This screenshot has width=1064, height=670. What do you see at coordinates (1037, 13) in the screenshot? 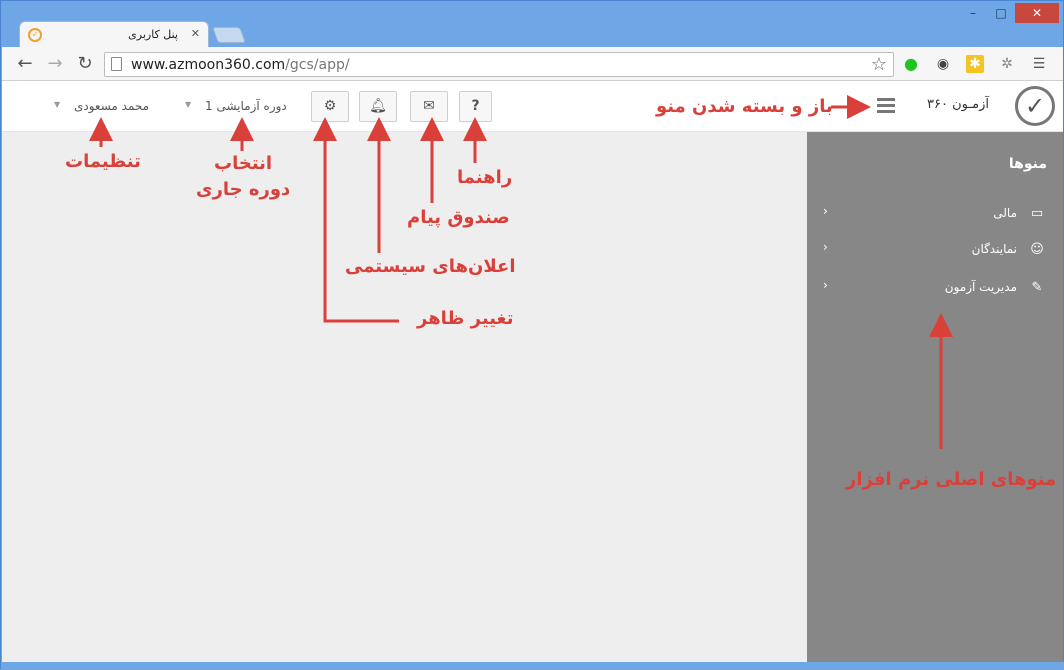
I see `close-window-button: ✕` at bounding box center [1037, 13].